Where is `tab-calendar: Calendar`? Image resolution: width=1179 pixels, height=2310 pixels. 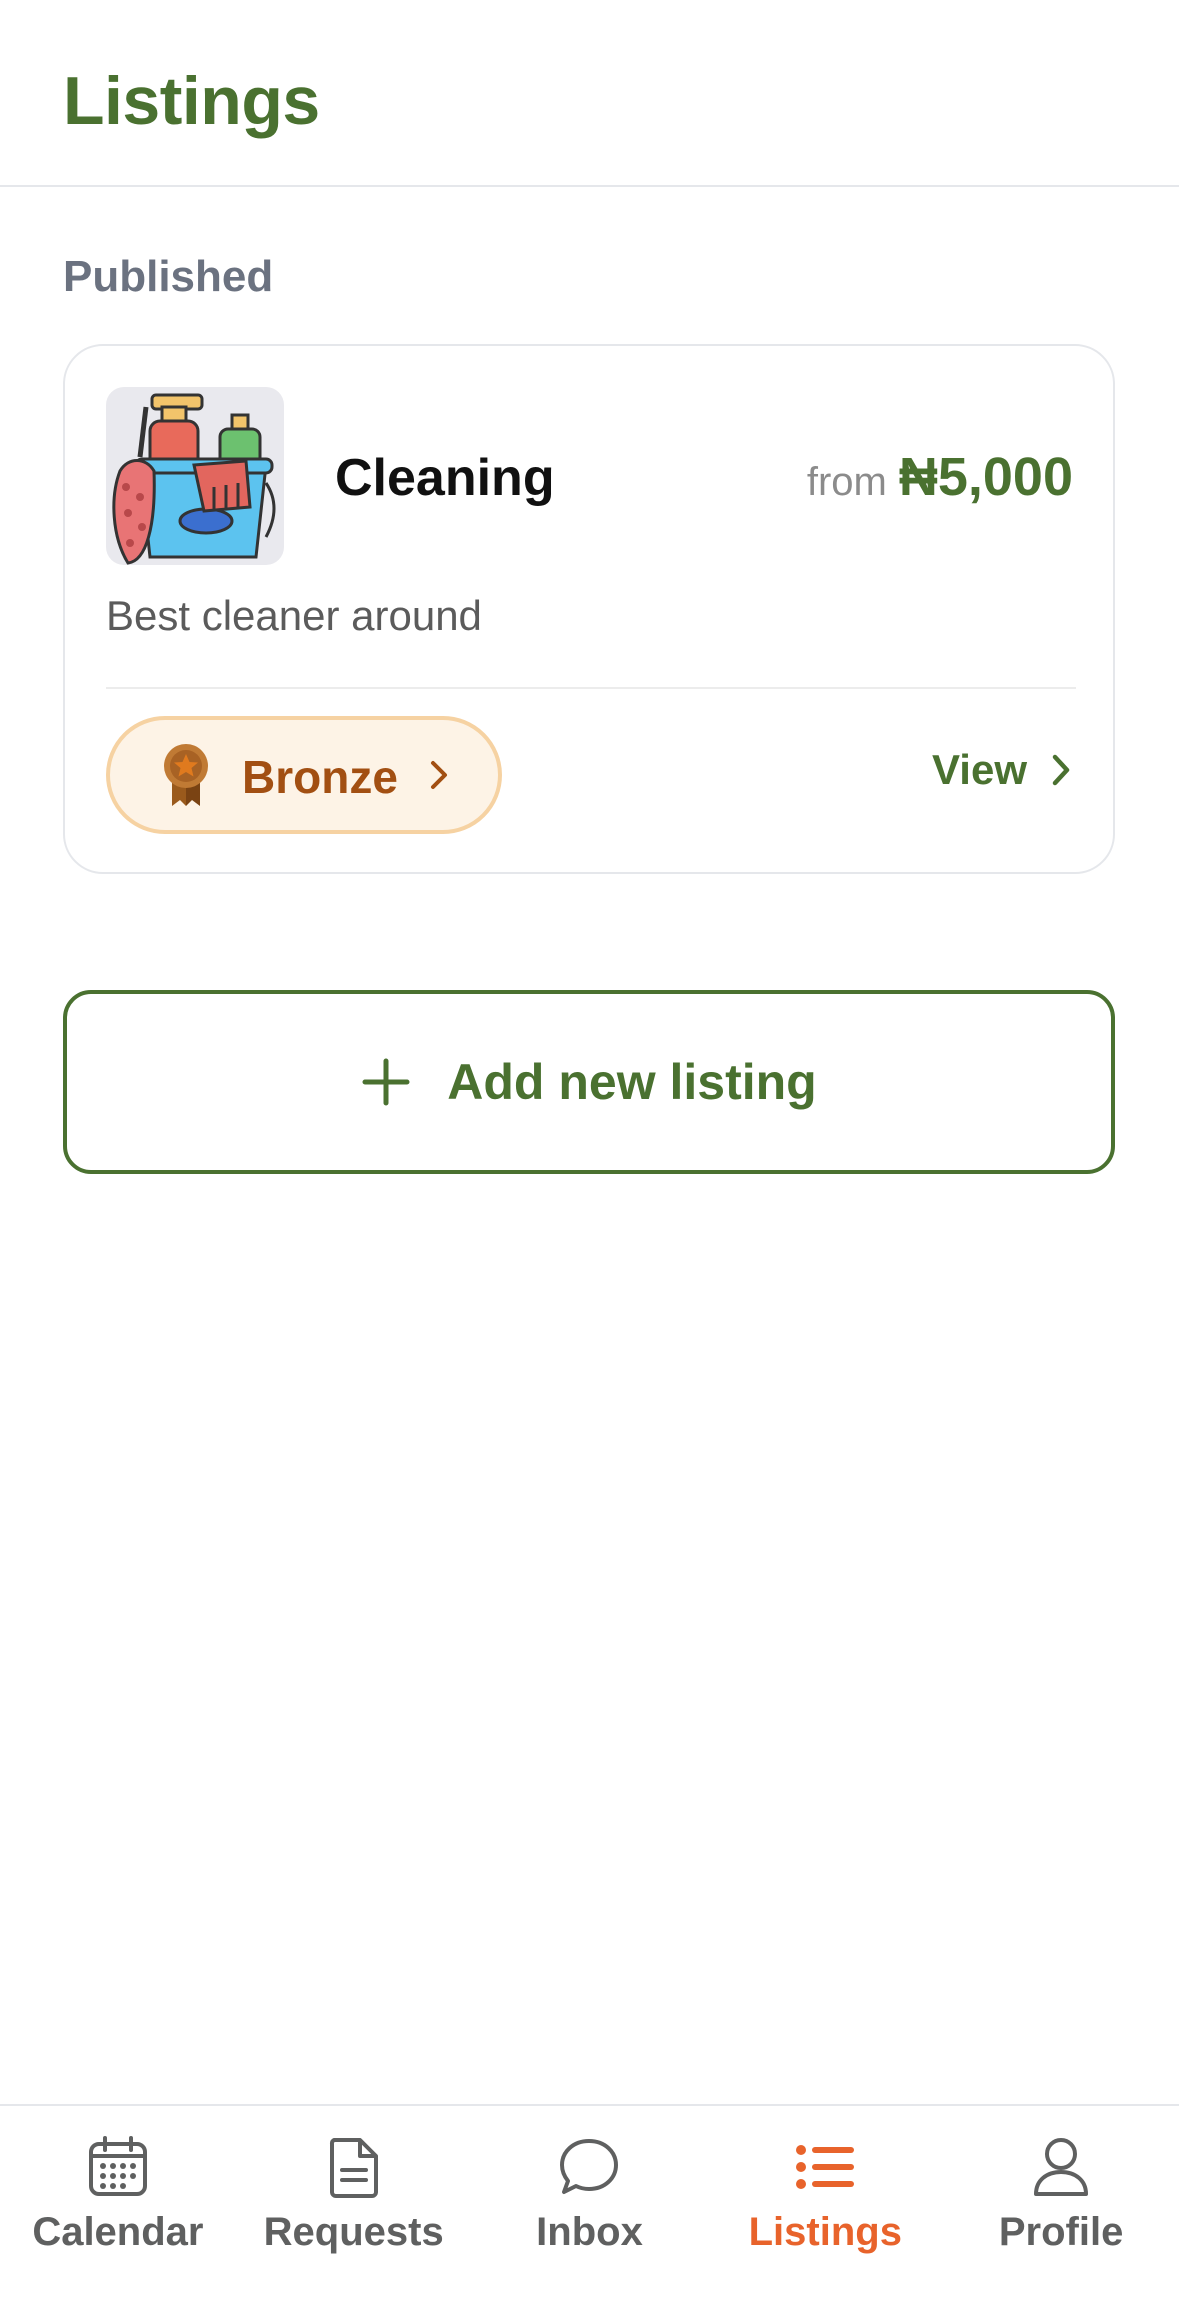 tab-calendar: Calendar is located at coordinates (118, 2208).